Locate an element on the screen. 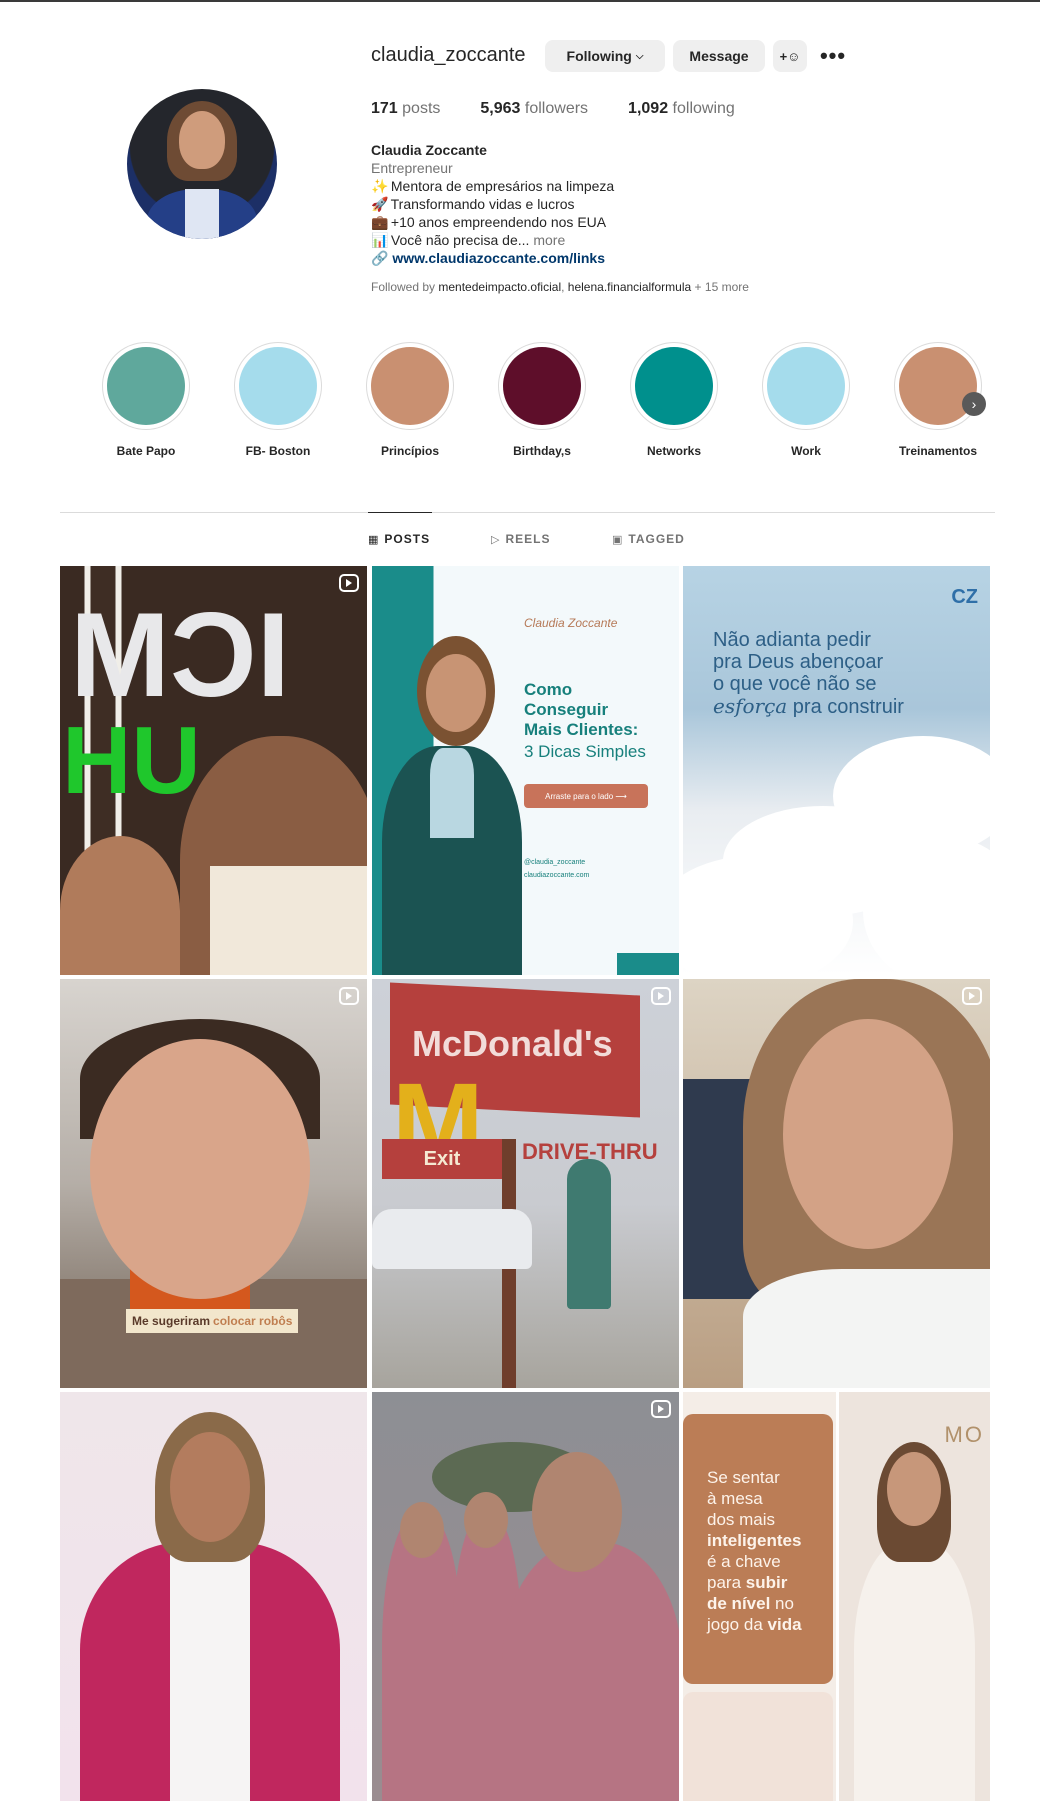 The height and width of the screenshot is (1801, 1040). profile-link: 🔗 www.claudiazoccante.com/links is located at coordinates (601, 258).